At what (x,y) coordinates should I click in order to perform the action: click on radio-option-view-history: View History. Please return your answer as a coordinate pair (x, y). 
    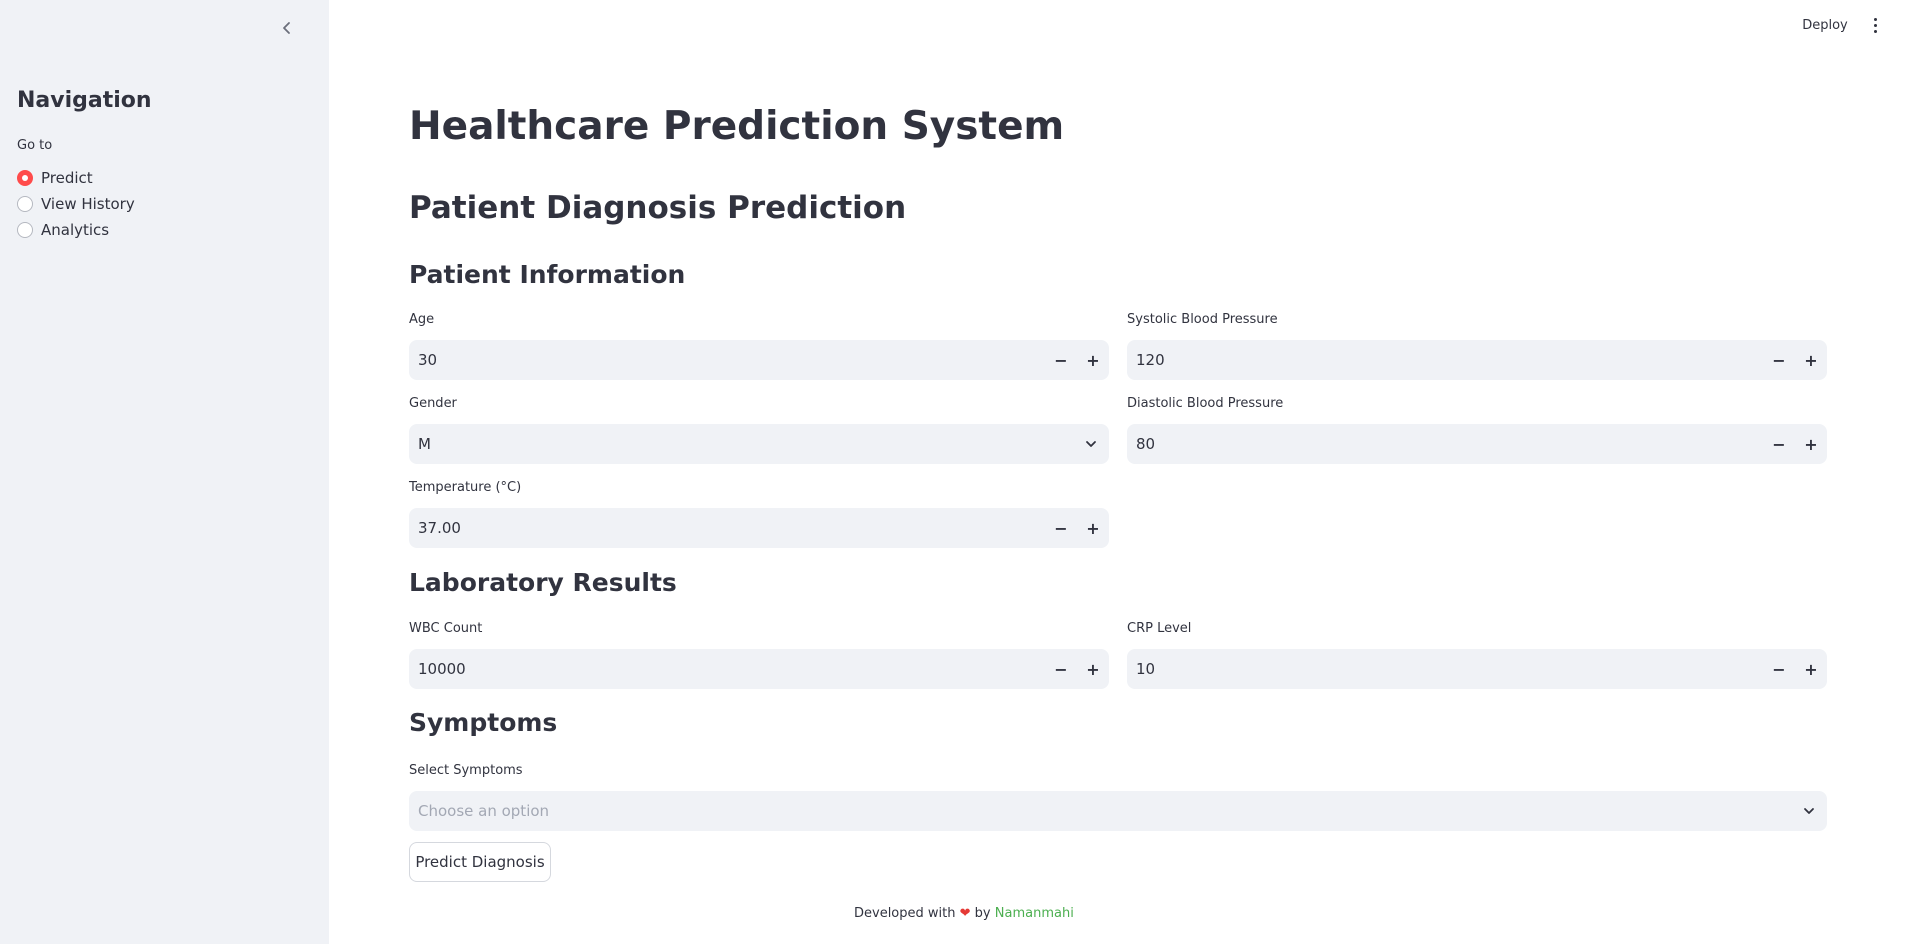
    Looking at the image, I should click on (76, 204).